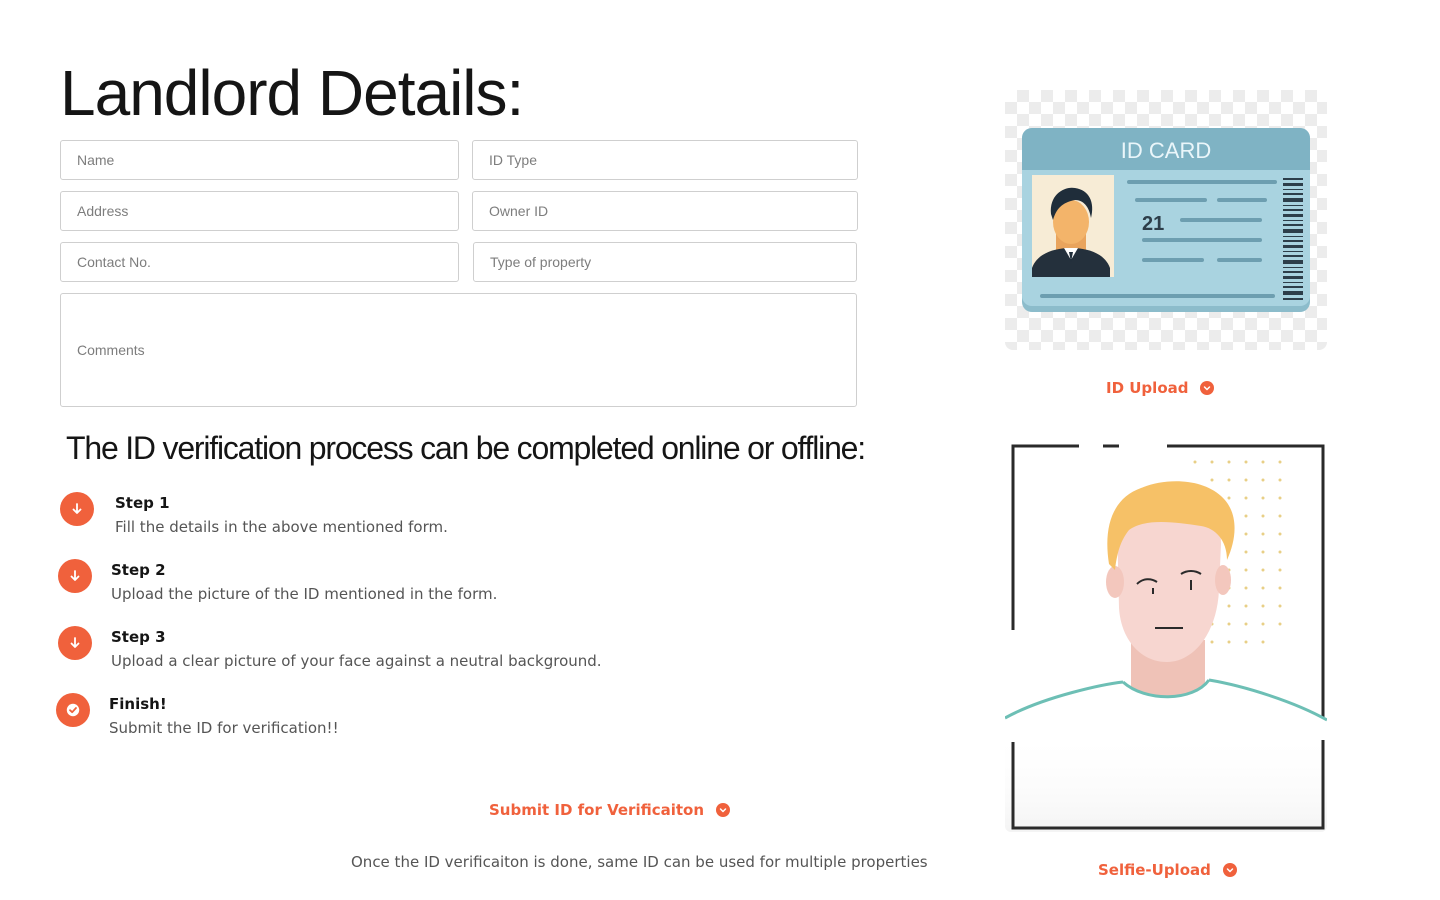 The width and height of the screenshot is (1440, 900). I want to click on name-input, so click(259, 160).